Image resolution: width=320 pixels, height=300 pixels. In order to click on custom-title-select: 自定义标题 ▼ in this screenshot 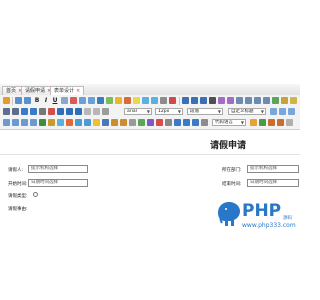, I will do `click(247, 111)`.